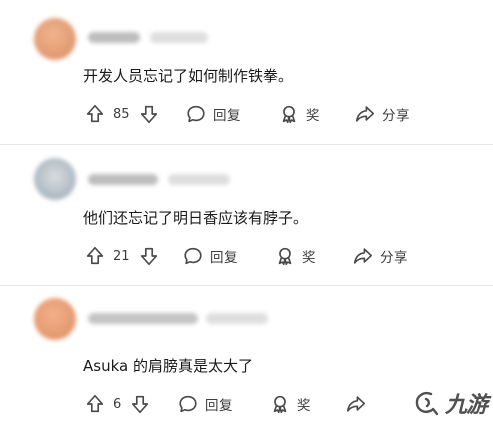  Describe the element at coordinates (246, 114) in the screenshot. I see `comment-actions: 85 回复 奖 分享` at that location.